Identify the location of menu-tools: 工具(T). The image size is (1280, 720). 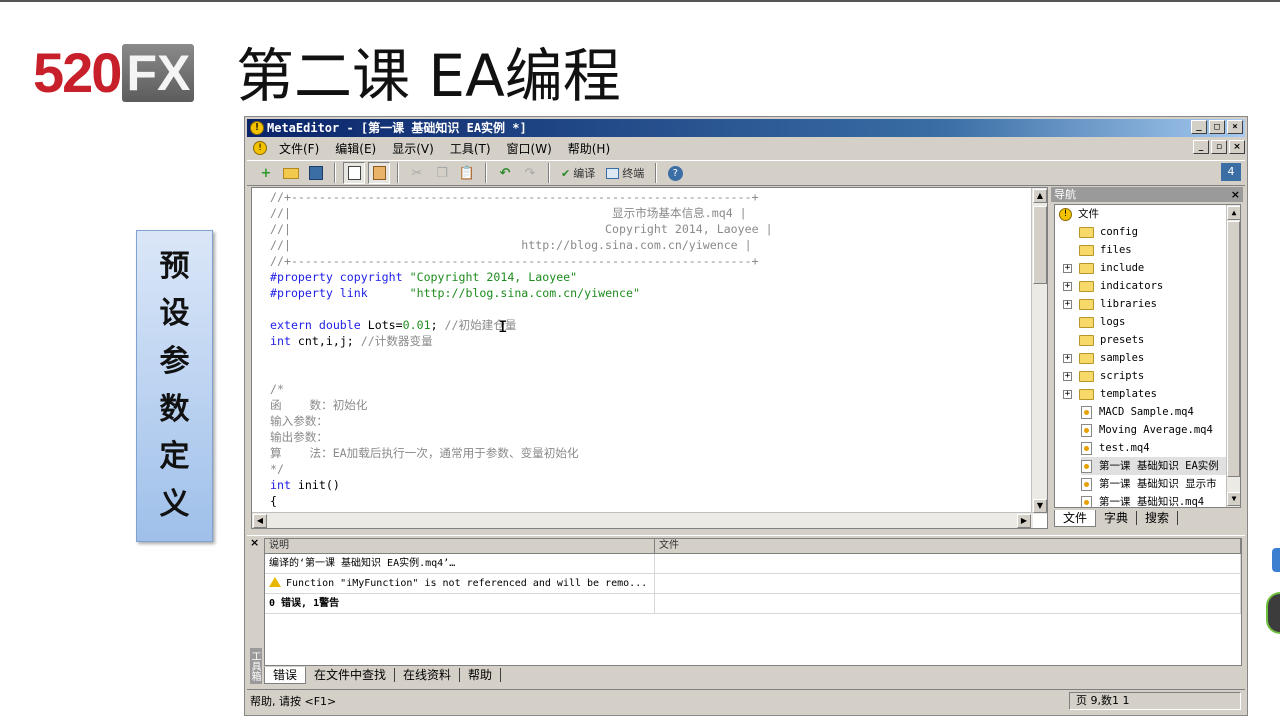
(470, 148).